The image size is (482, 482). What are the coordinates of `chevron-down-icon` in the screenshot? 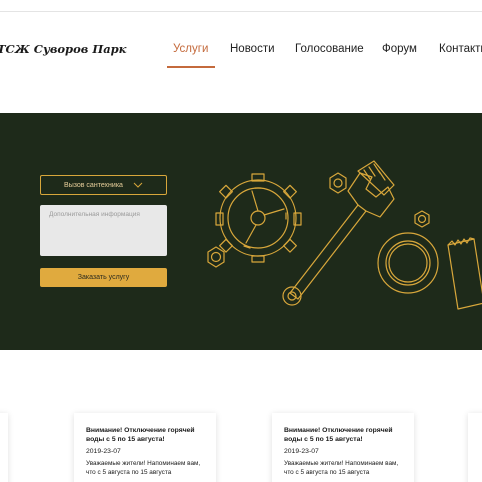 It's located at (138, 185).